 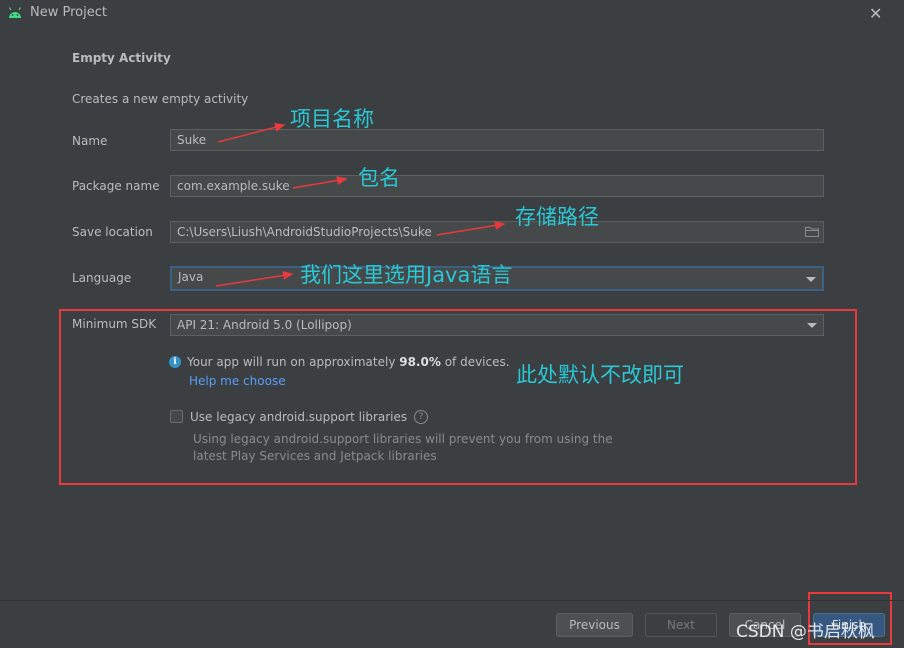 What do you see at coordinates (452, 13) in the screenshot?
I see `title-bar: New Project ✕` at bounding box center [452, 13].